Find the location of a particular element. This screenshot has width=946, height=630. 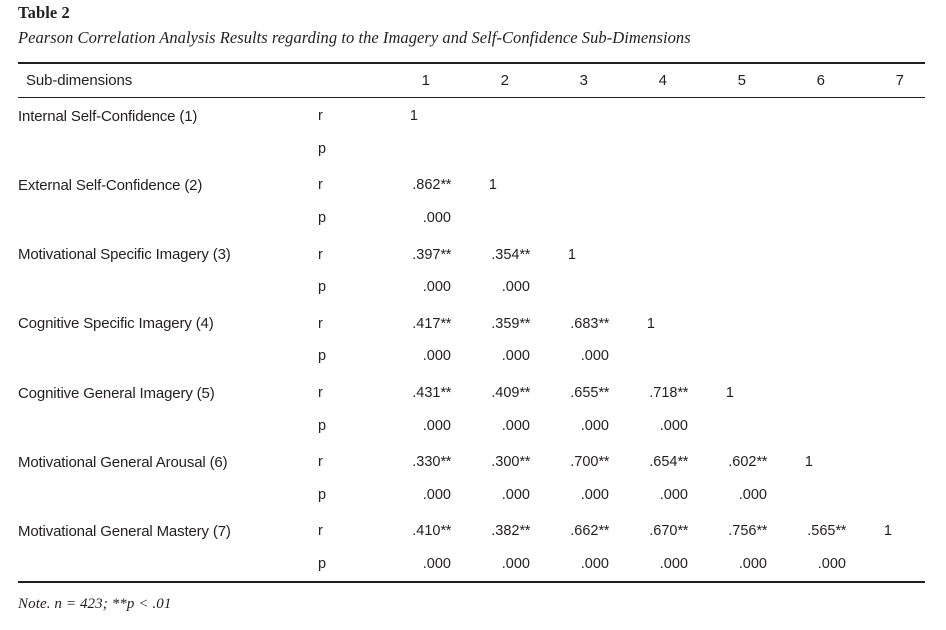

cell-r-7-1: .410** is located at coordinates (432, 531).